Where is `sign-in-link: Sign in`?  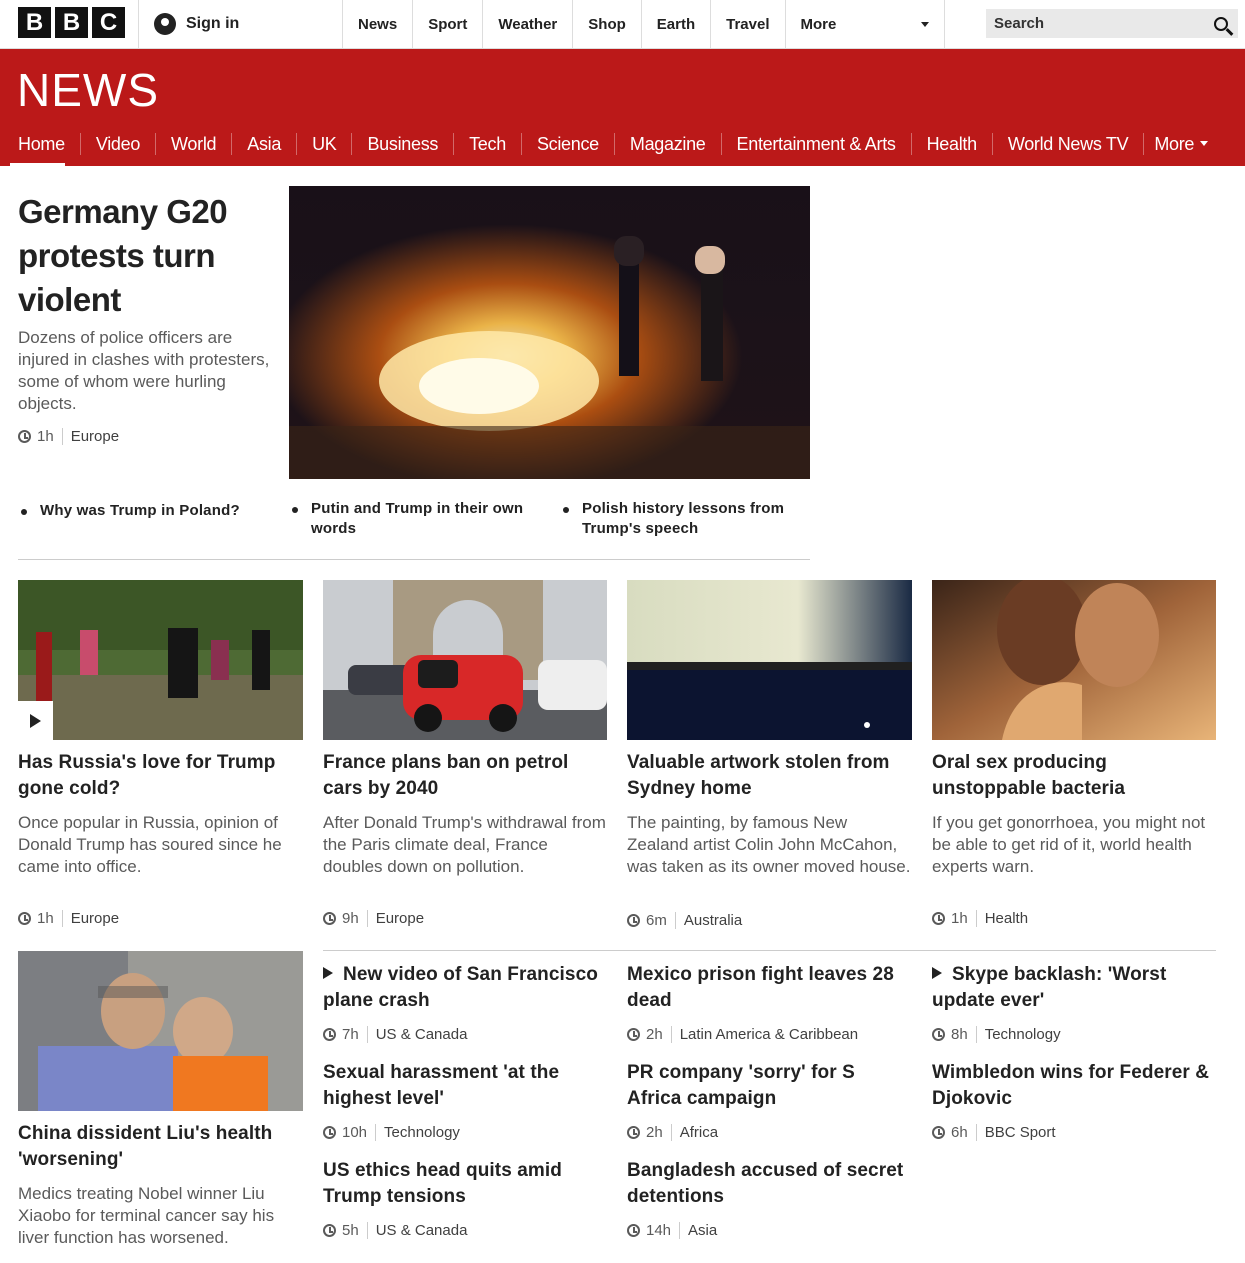 sign-in-link: Sign in is located at coordinates (240, 24).